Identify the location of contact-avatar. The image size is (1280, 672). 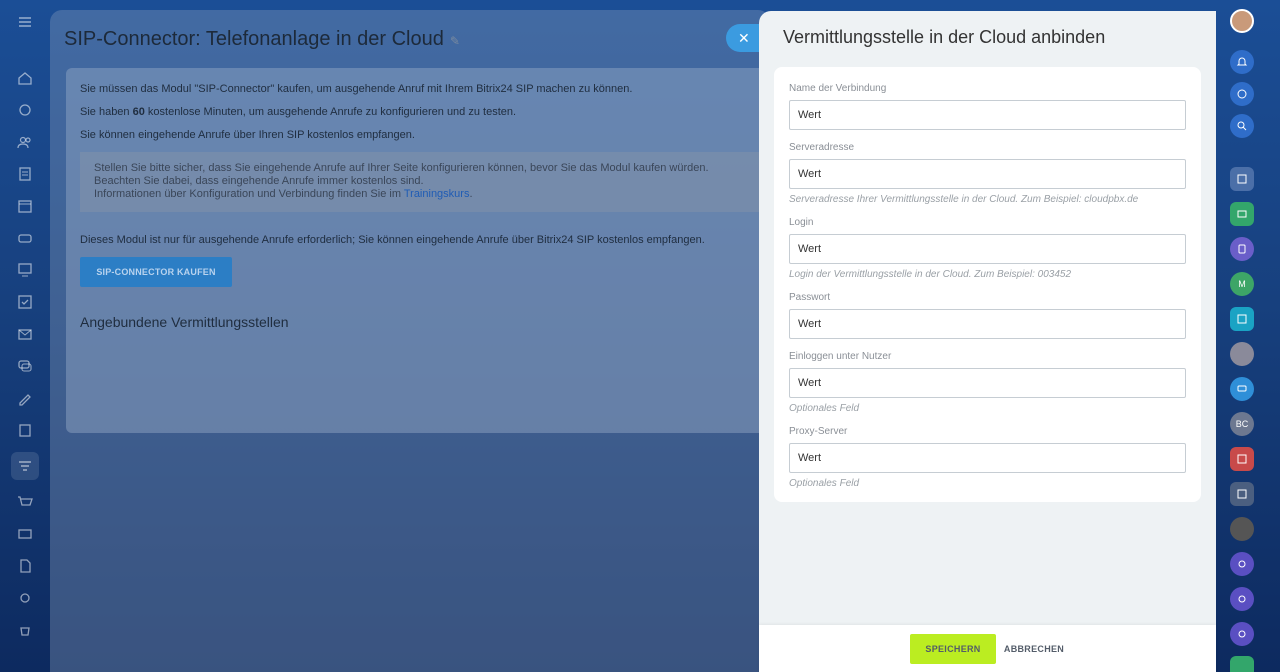
(1242, 354).